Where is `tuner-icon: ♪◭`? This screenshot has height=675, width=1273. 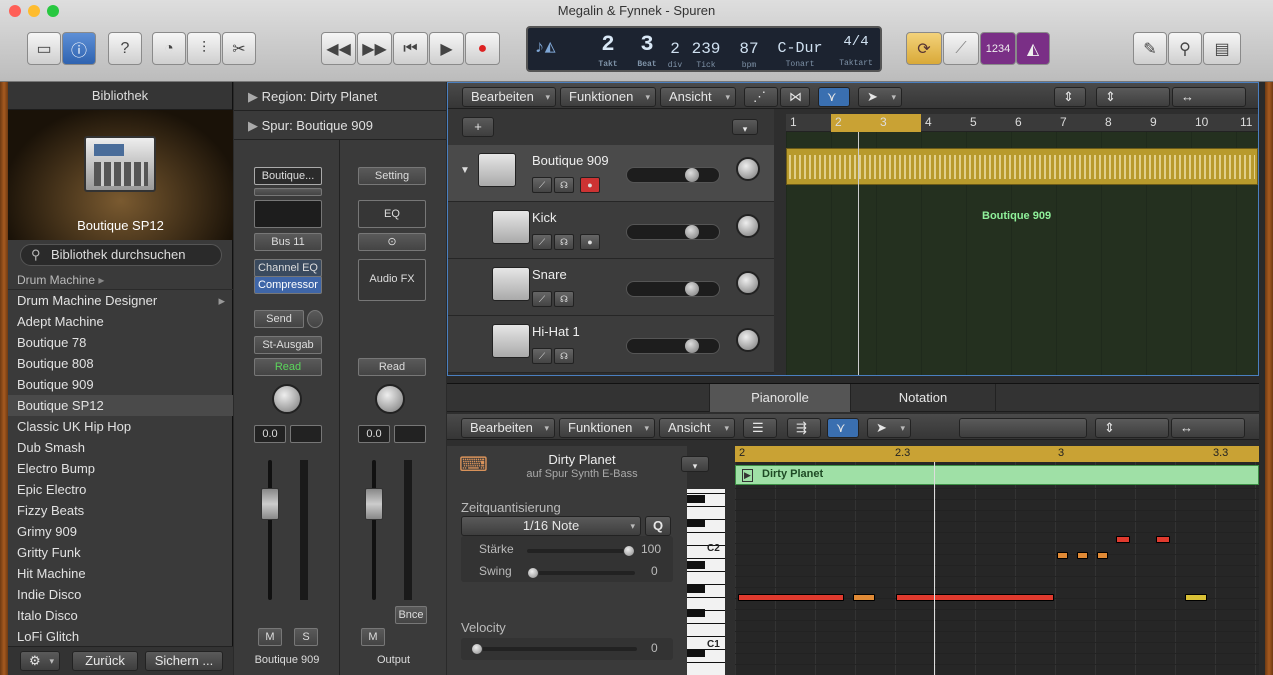
tuner-icon: ♪◭ is located at coordinates (545, 47).